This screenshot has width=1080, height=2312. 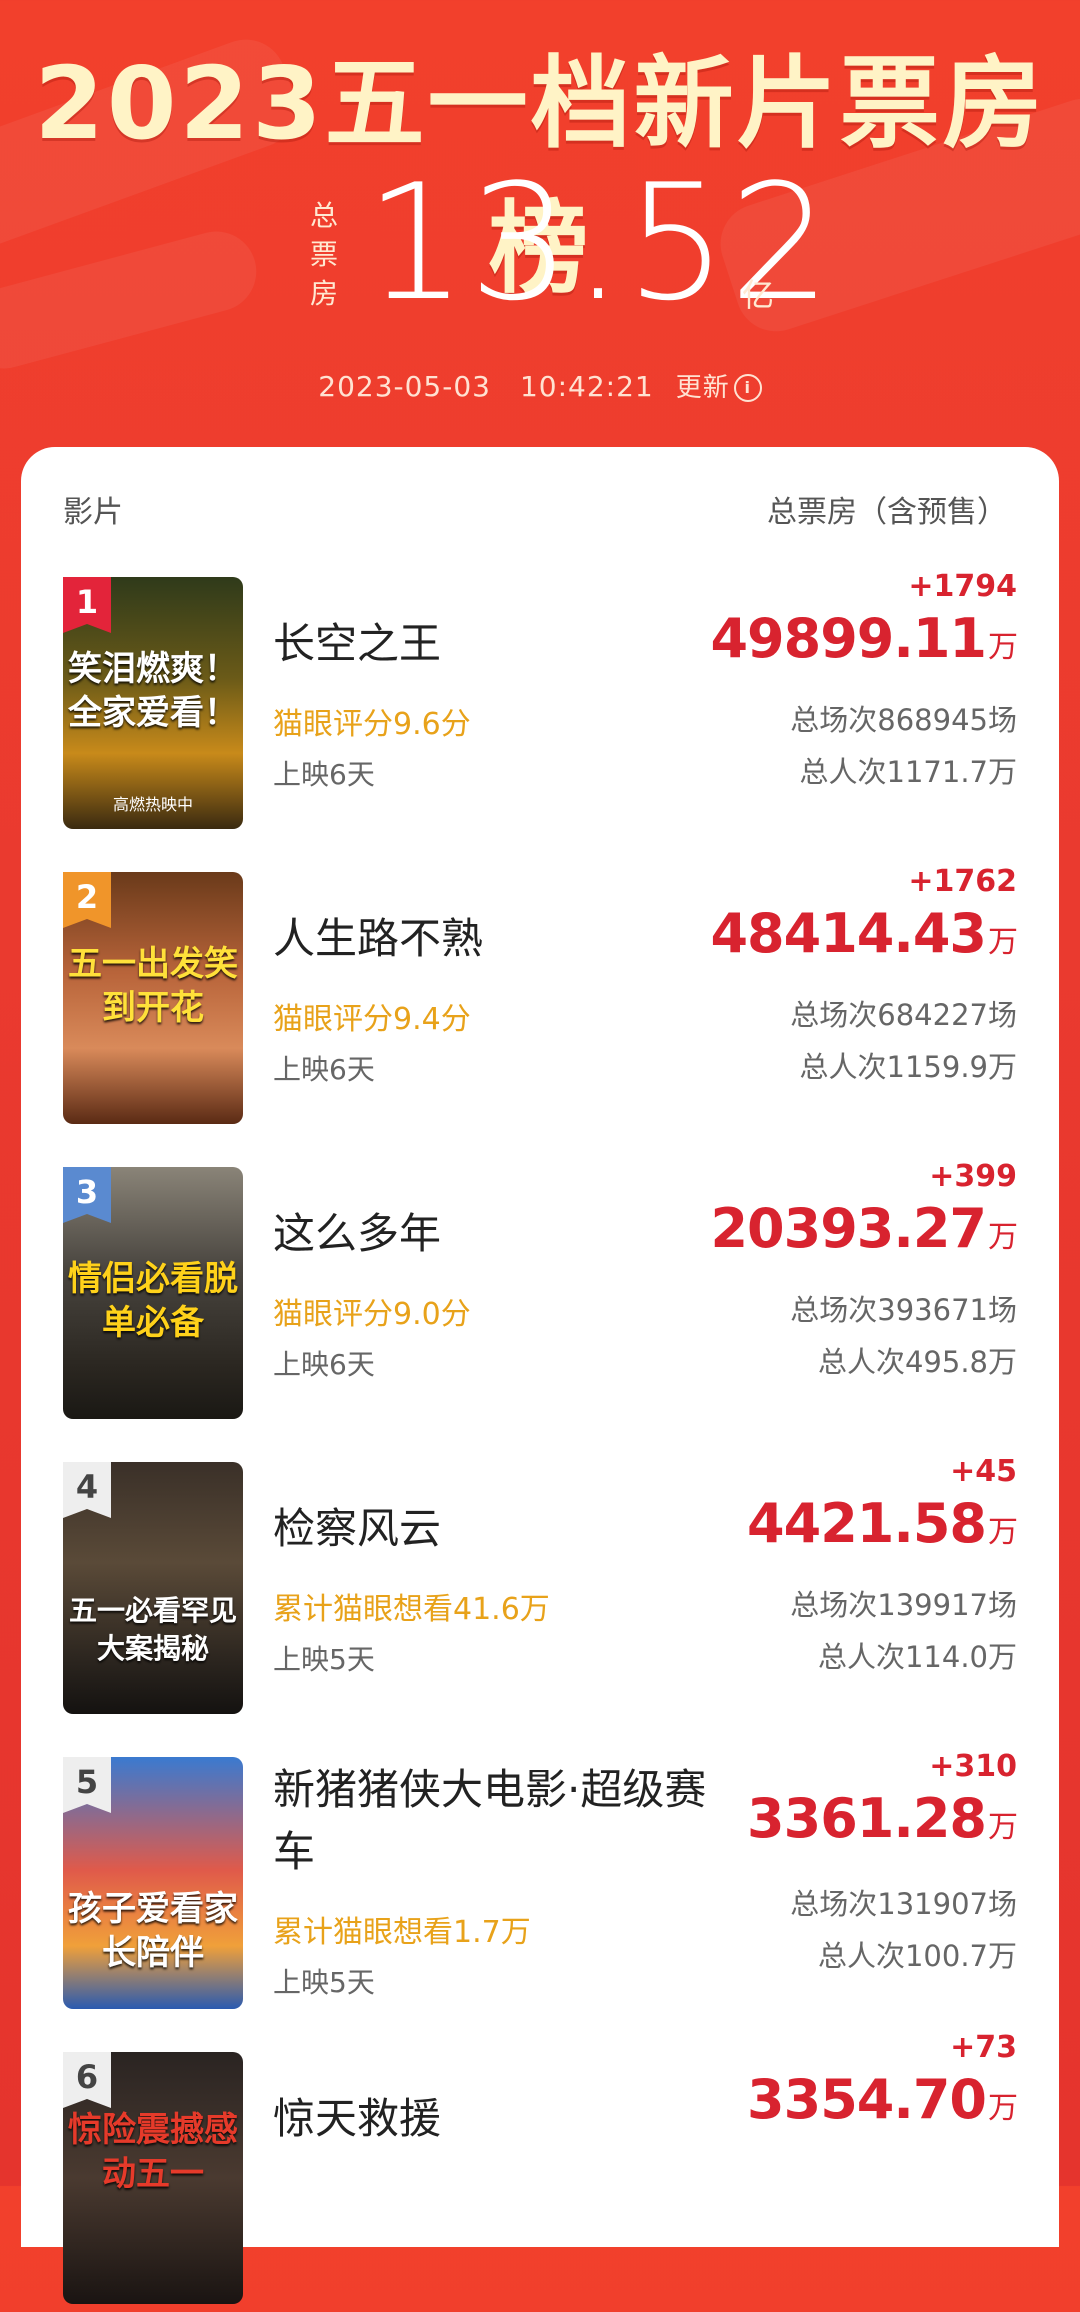 I want to click on film-rating: 猫眼评分9.4分, so click(x=372, y=1019).